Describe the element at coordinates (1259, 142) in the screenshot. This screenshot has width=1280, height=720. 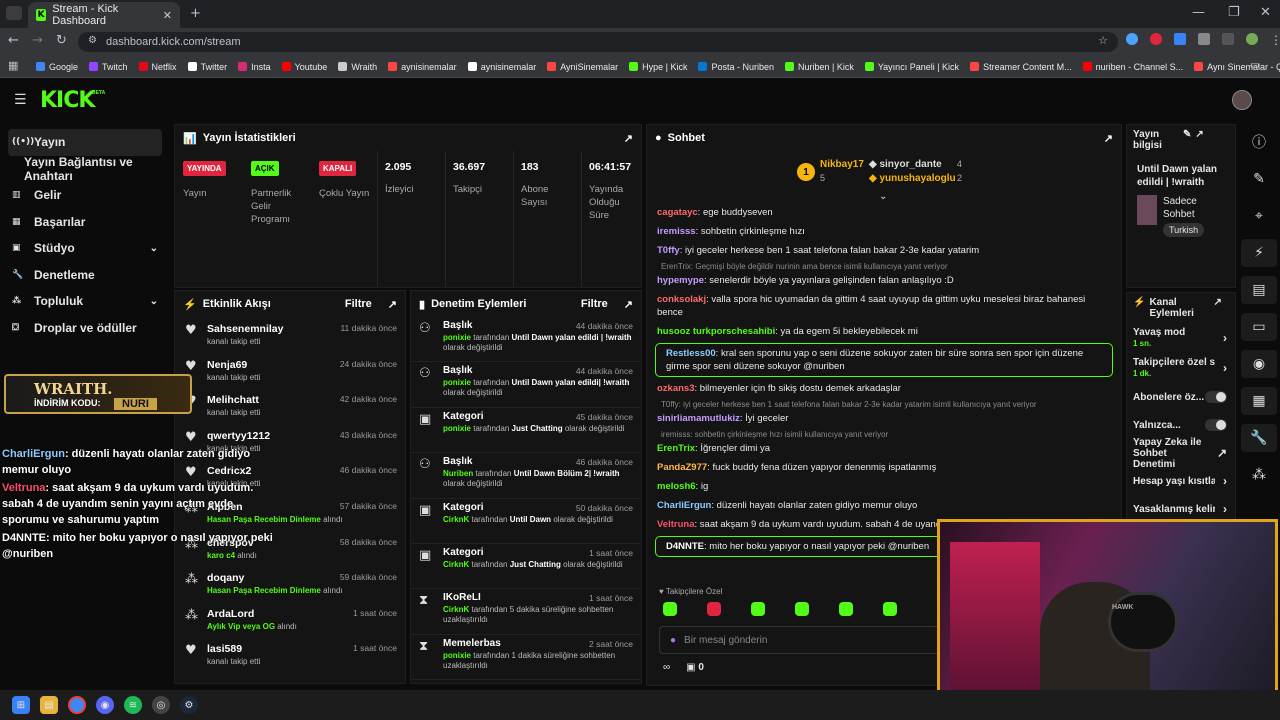
I see `info-icon: ⓘ` at that location.